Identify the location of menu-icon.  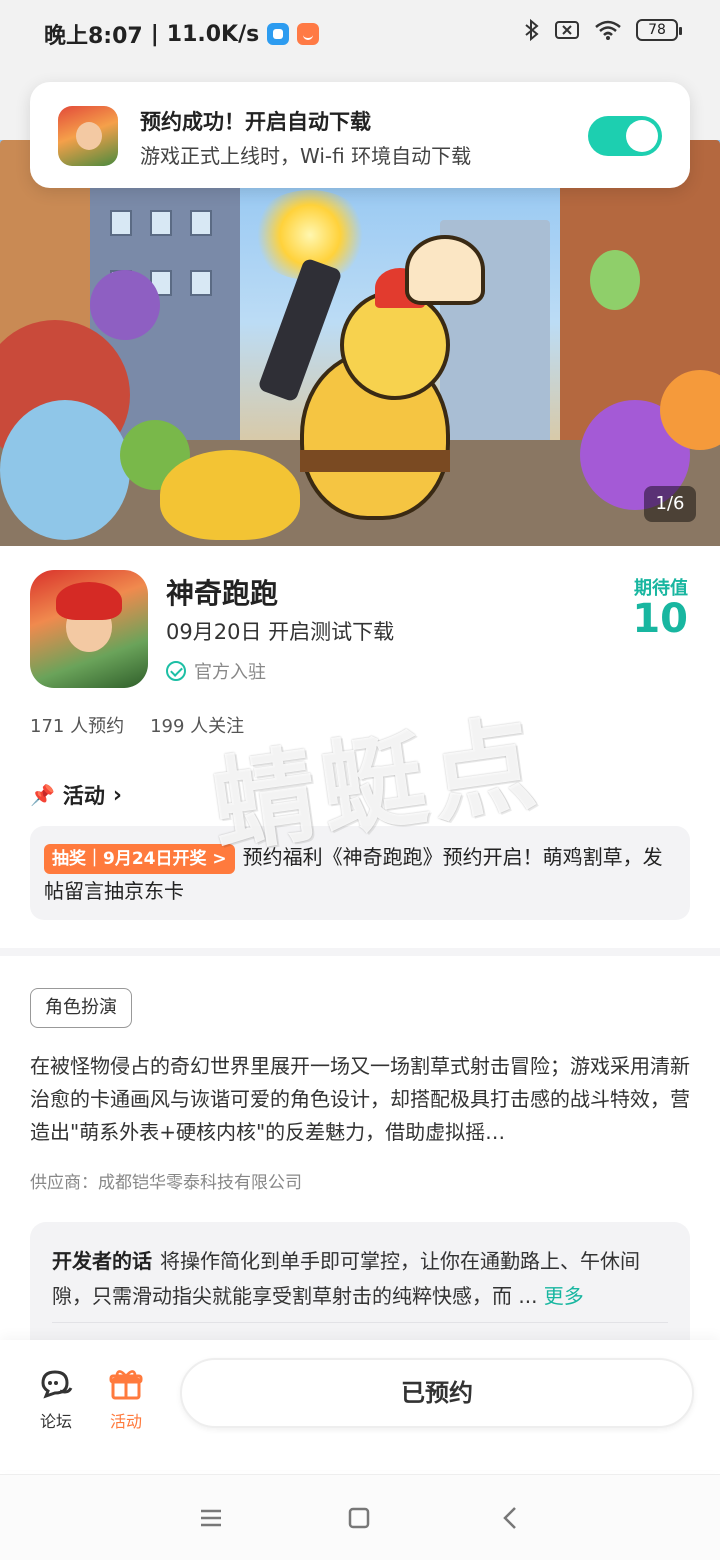
(211, 1518).